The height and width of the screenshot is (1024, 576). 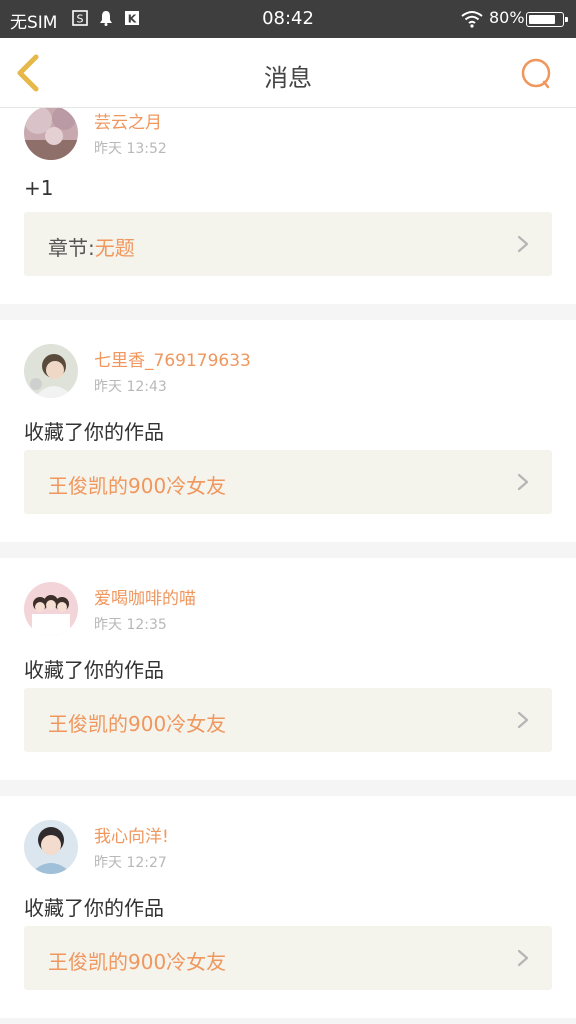 I want to click on battery-icon, so click(x=547, y=19).